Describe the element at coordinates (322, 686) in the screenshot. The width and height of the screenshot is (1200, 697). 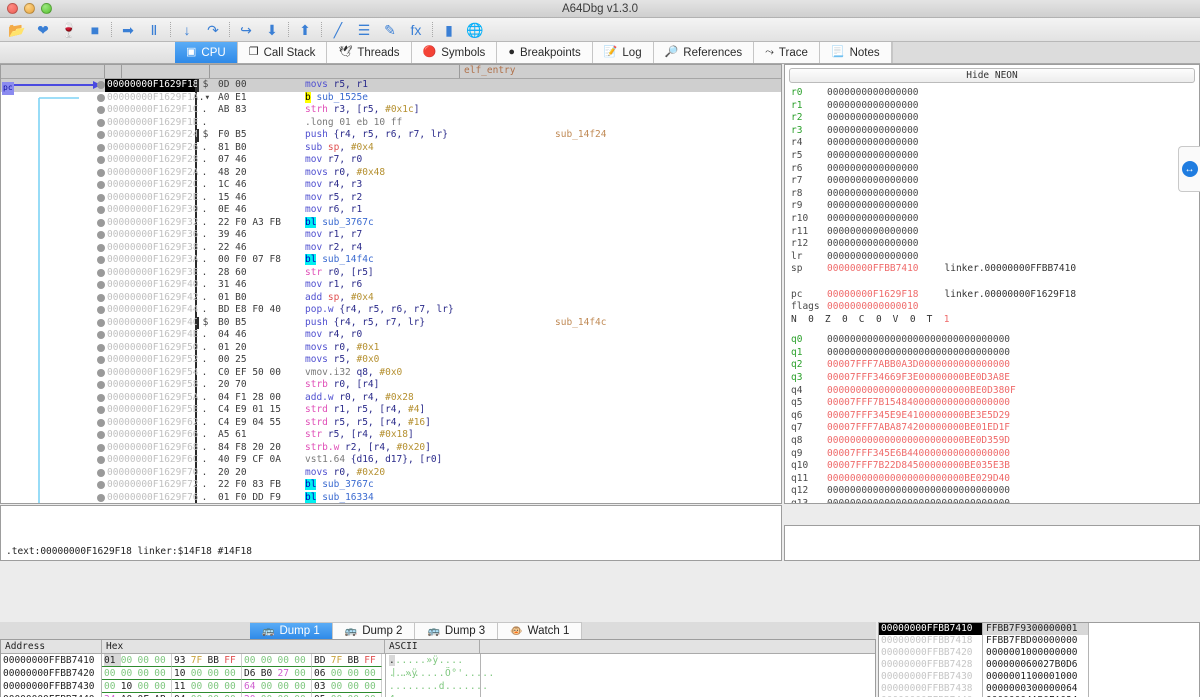
I see `dump-hex-byte: 03` at that location.